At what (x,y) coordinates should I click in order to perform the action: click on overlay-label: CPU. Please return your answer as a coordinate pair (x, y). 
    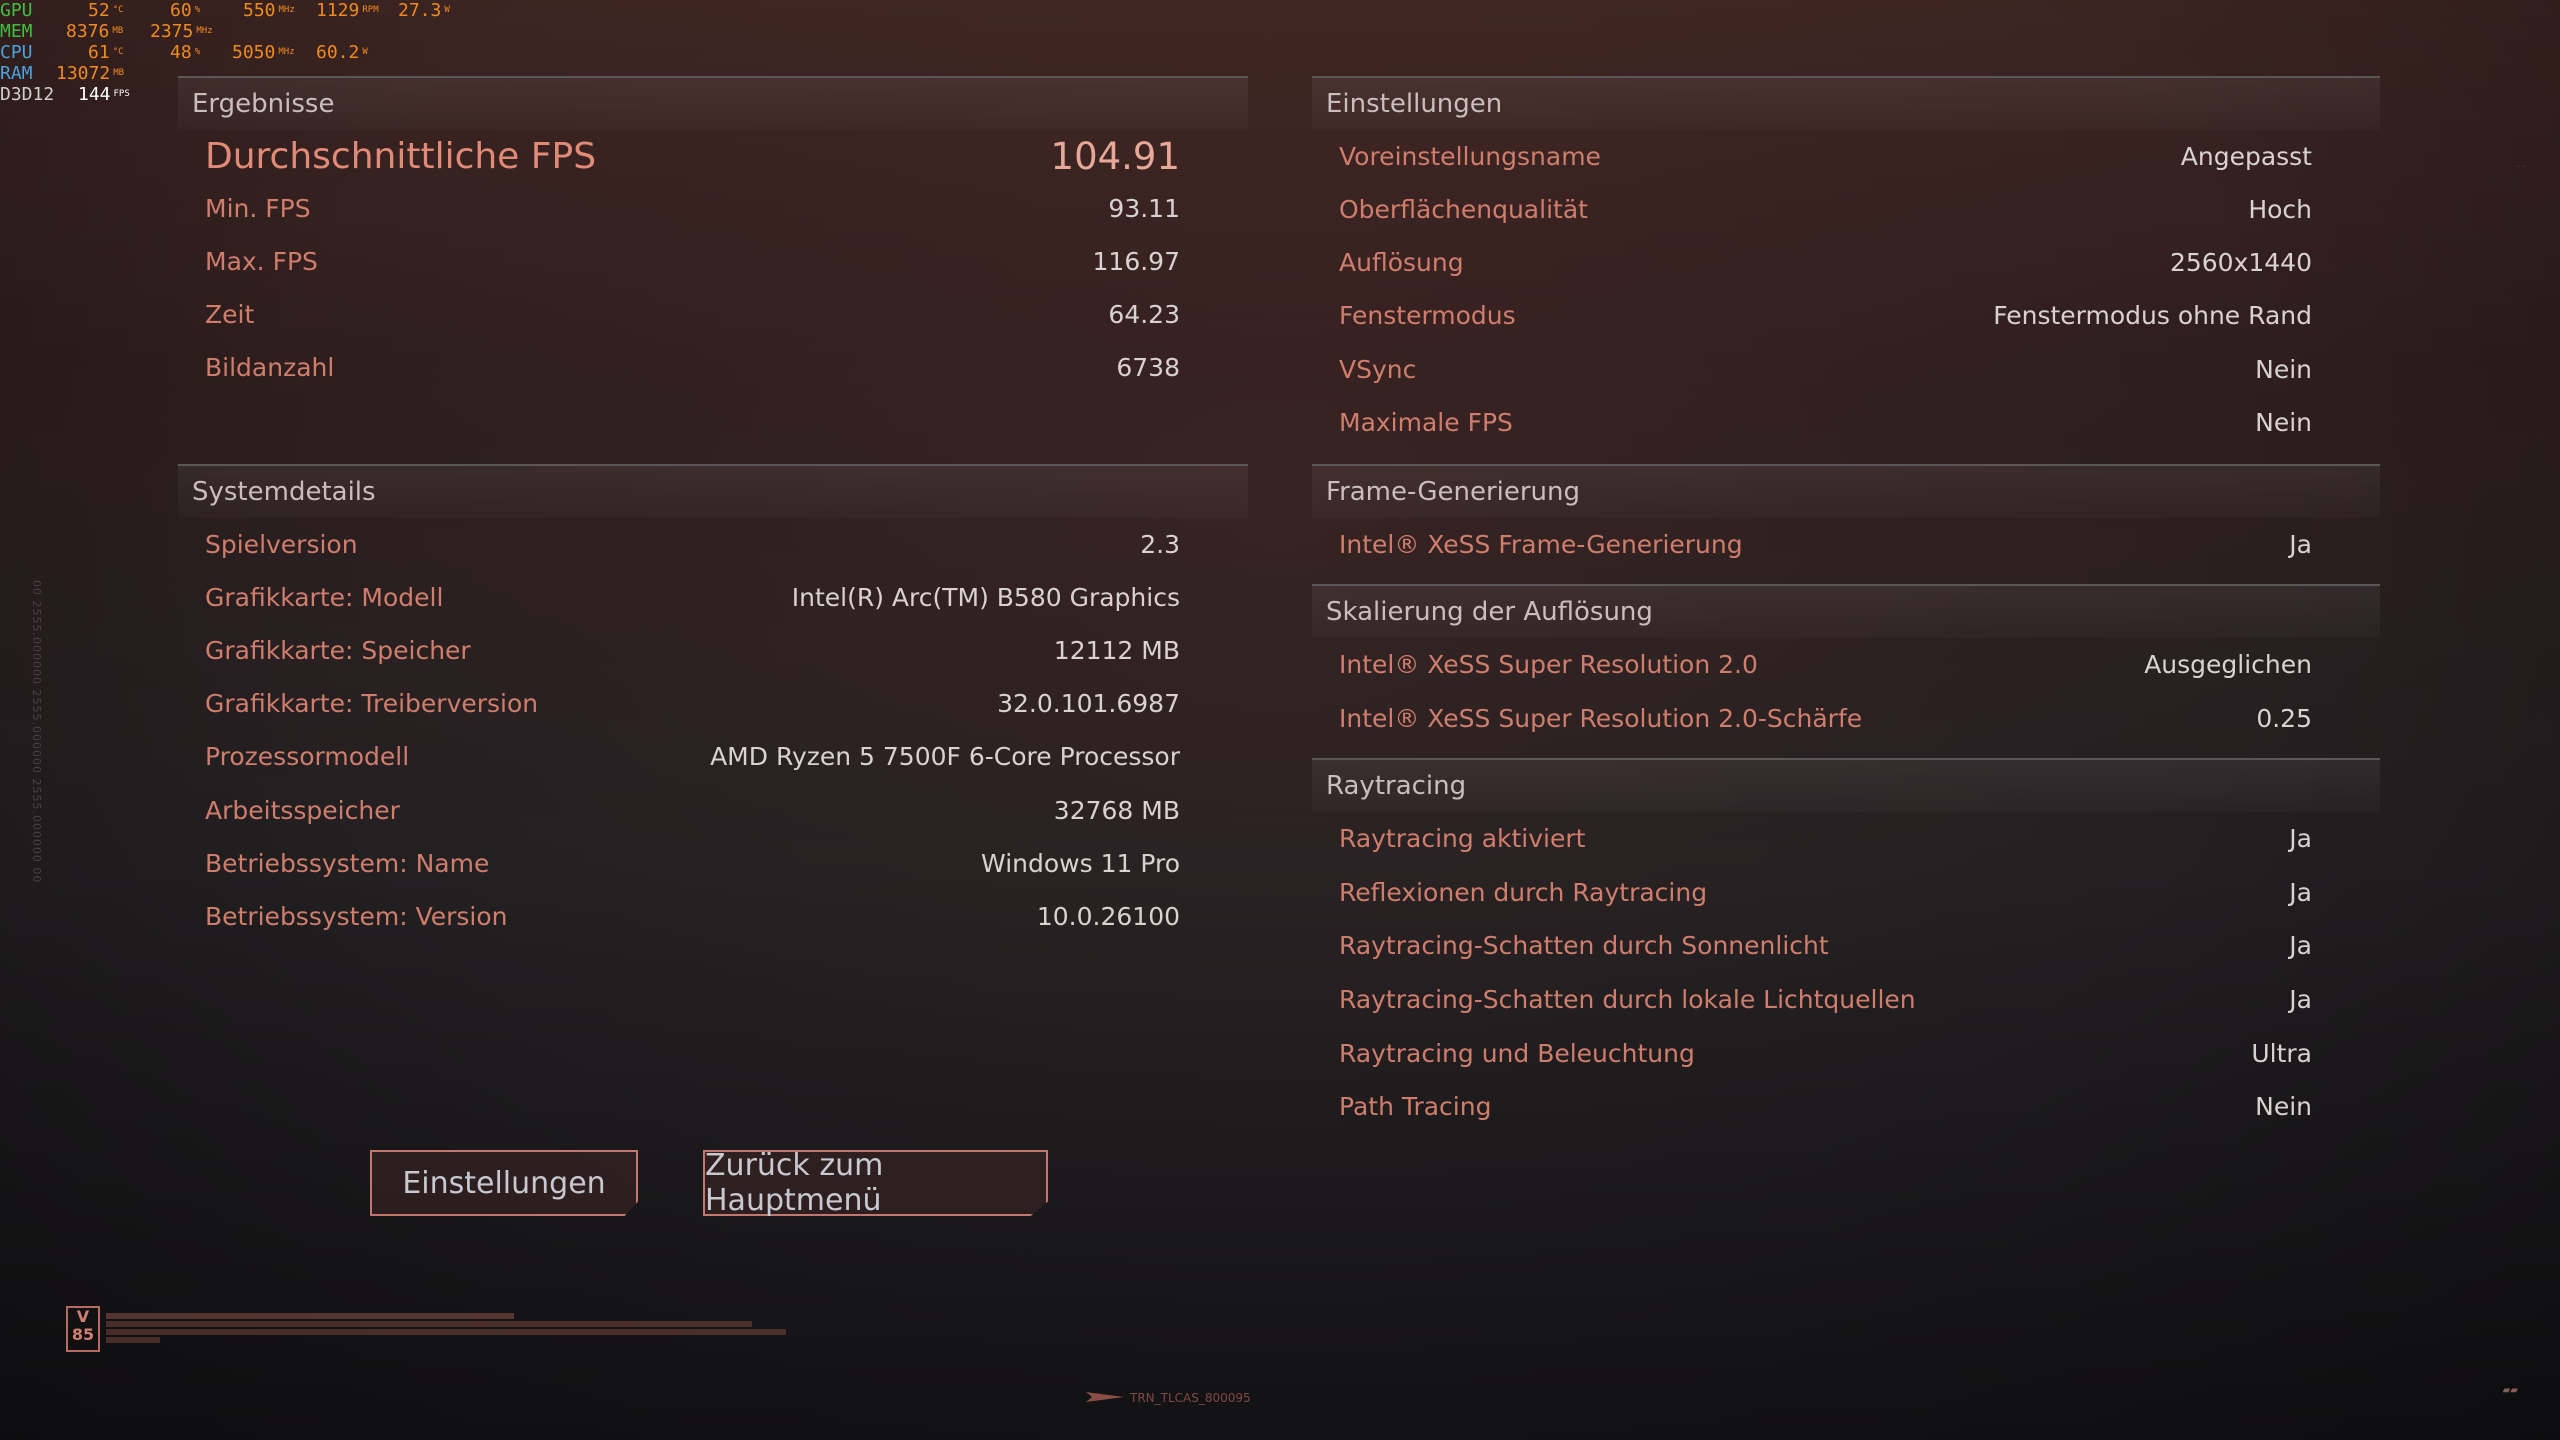
    Looking at the image, I should click on (16, 52).